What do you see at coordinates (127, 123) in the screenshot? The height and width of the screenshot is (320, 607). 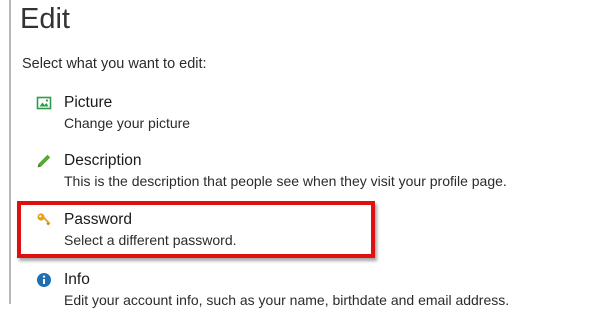 I see `option-description: Change your picture` at bounding box center [127, 123].